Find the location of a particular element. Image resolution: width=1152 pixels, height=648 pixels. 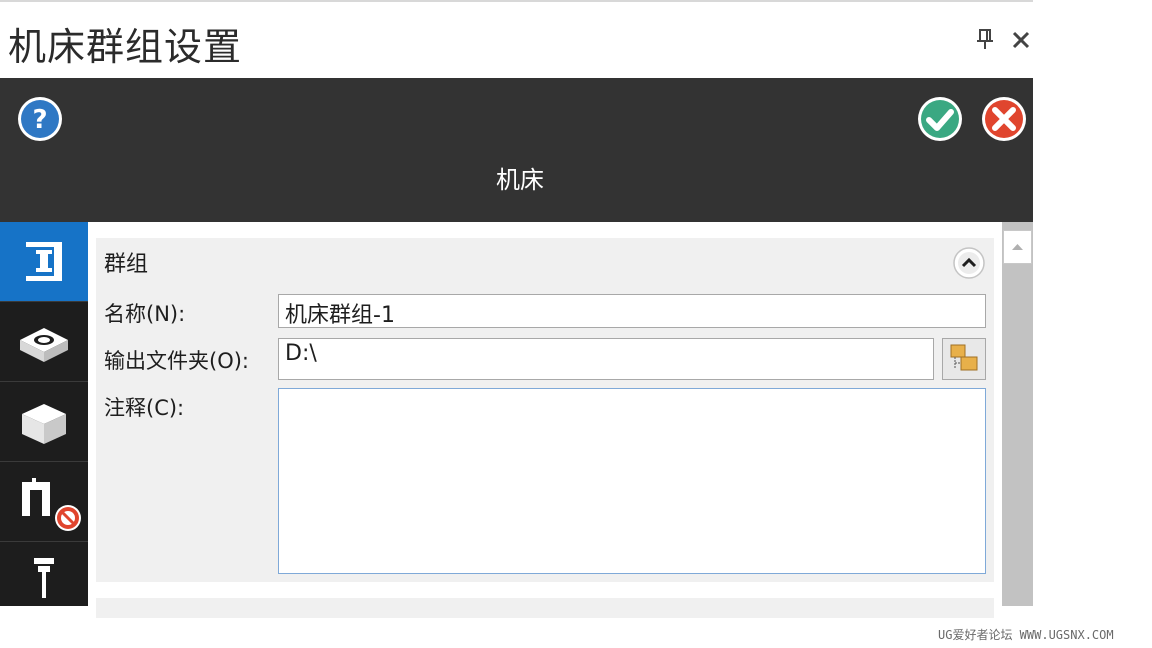

pin-icon is located at coordinates (985, 39).